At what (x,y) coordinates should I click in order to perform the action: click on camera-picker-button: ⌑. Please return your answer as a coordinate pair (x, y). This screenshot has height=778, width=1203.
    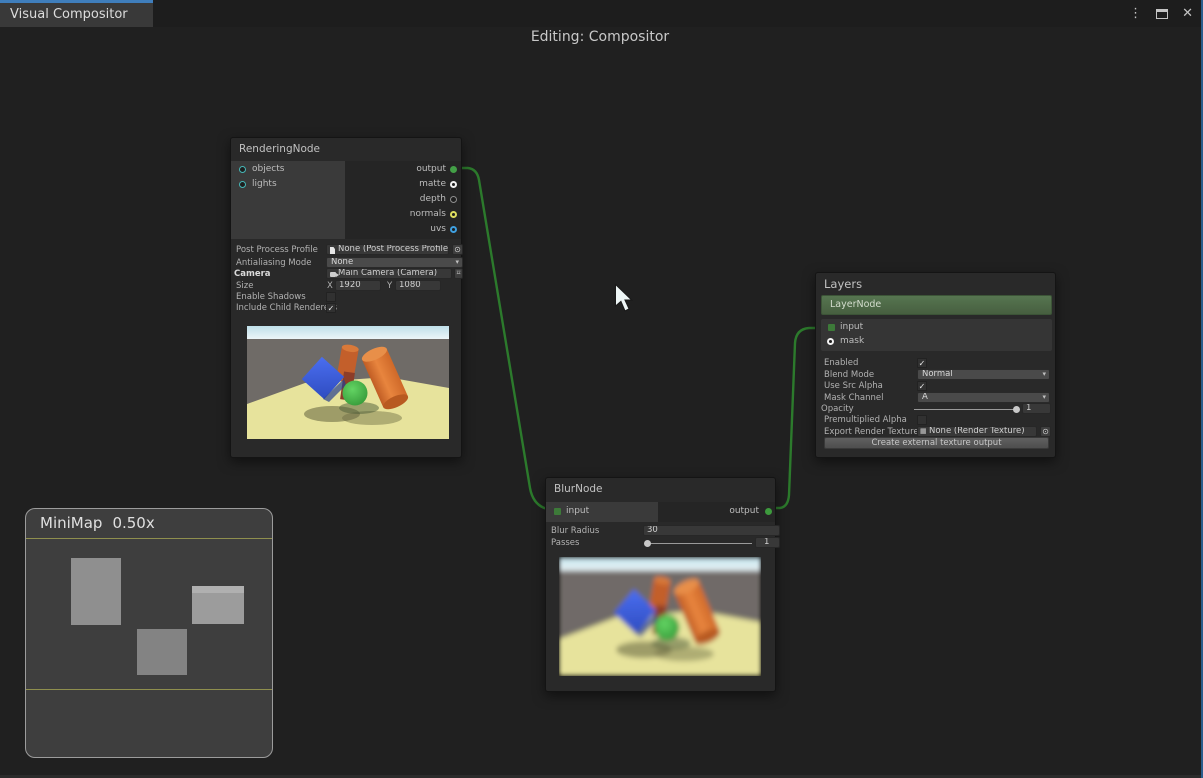
    Looking at the image, I should click on (458, 273).